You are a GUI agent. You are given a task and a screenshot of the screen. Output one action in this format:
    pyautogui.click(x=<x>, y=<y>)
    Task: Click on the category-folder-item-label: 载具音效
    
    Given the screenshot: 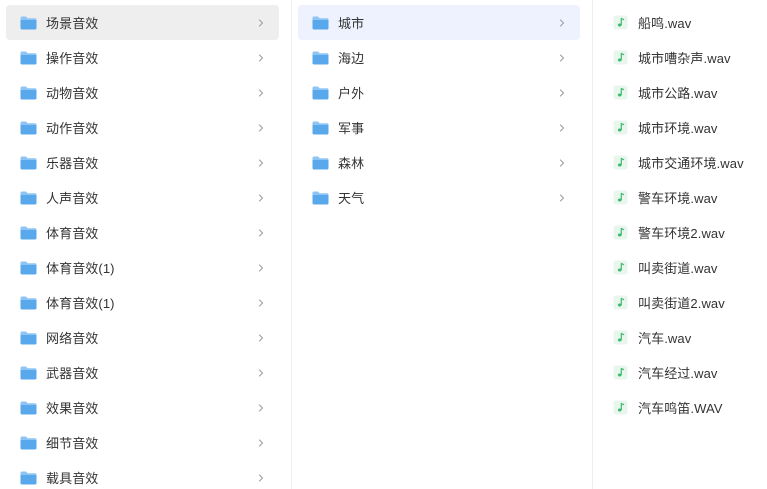 What is the action you would take?
    pyautogui.click(x=72, y=478)
    